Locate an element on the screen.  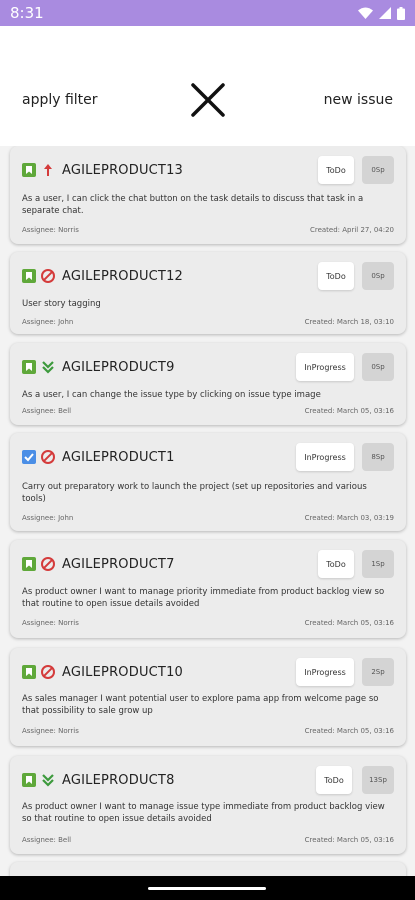
issue-card-partial is located at coordinates (208, 869).